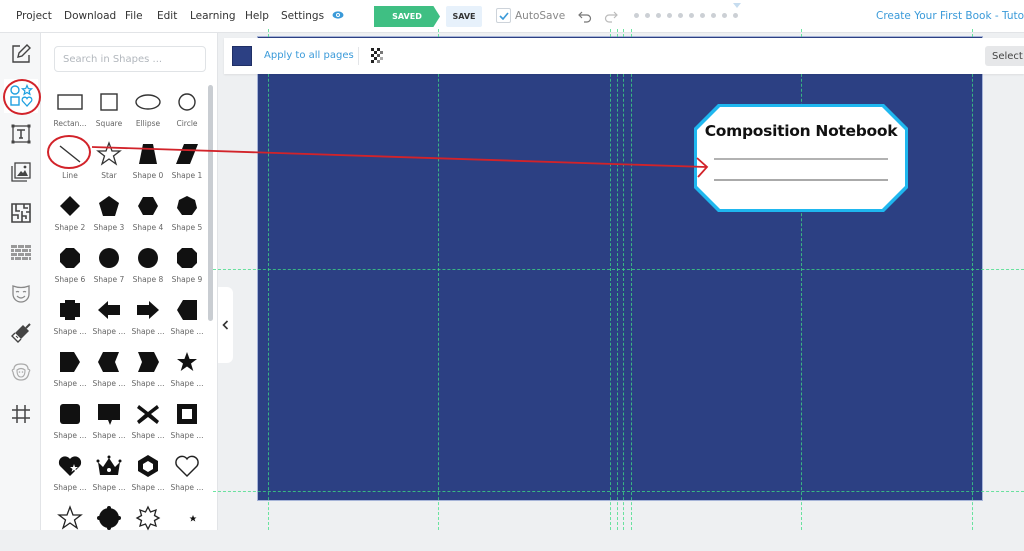 This screenshot has height=551, width=1024. Describe the element at coordinates (109, 214) in the screenshot. I see `shape-item-pentagon: Shape 3` at that location.